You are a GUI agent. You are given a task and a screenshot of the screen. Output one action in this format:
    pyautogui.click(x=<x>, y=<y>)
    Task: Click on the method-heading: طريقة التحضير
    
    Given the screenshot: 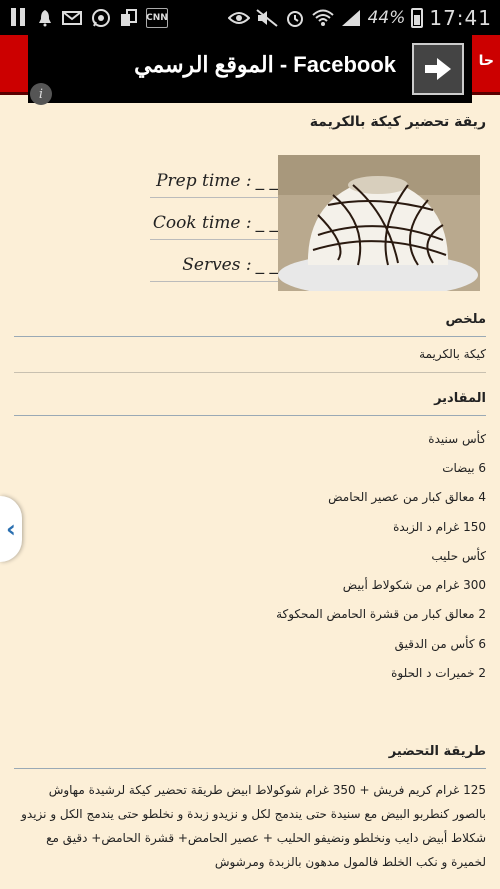 What is the action you would take?
    pyautogui.click(x=437, y=751)
    